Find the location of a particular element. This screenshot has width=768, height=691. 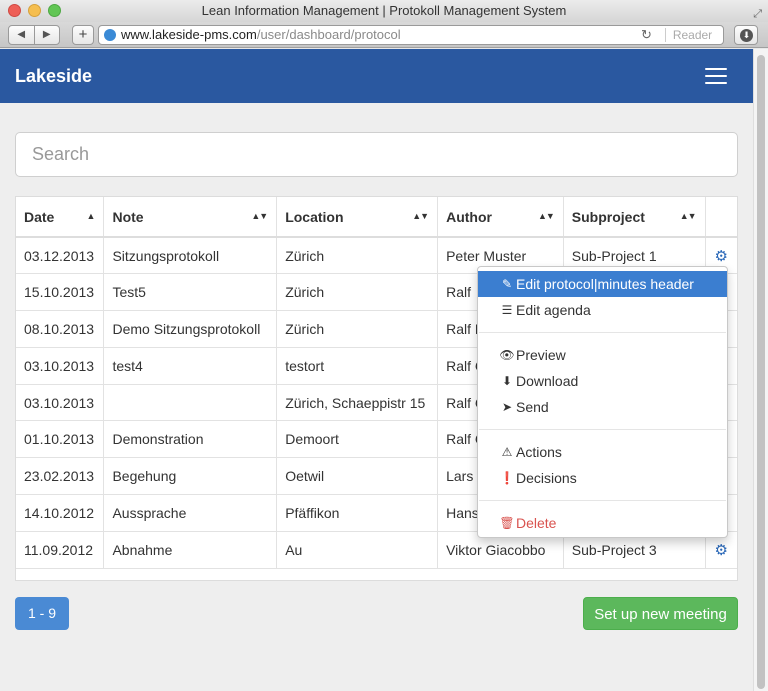

vertical-scrollbar is located at coordinates (760, 370).